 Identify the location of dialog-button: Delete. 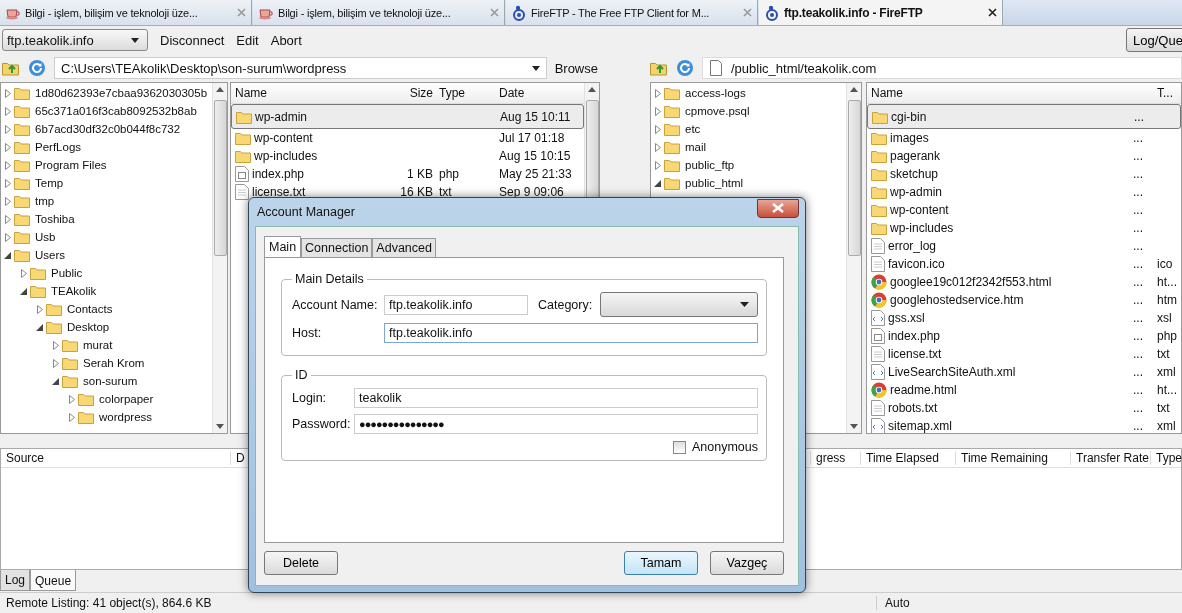
(301, 563).